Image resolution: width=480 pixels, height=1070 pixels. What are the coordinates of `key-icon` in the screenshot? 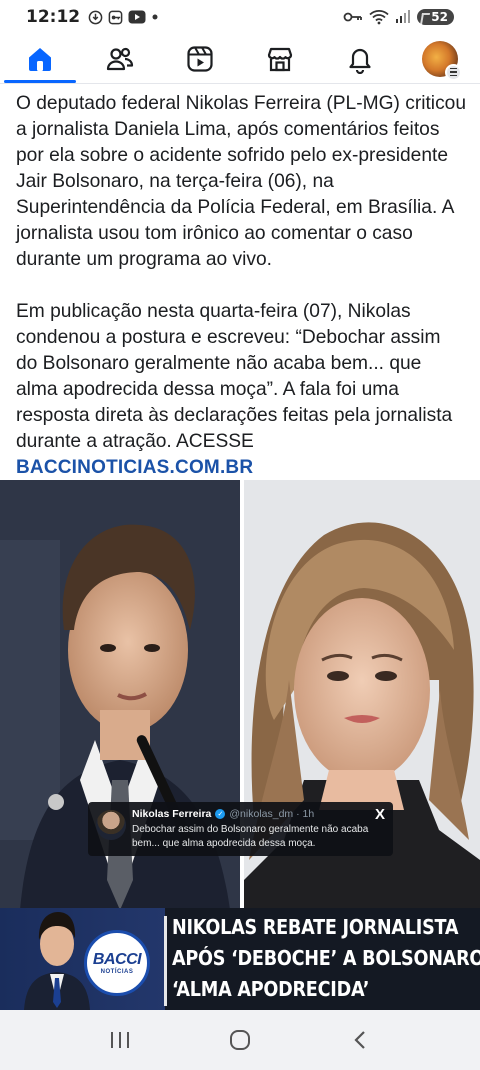 It's located at (353, 17).